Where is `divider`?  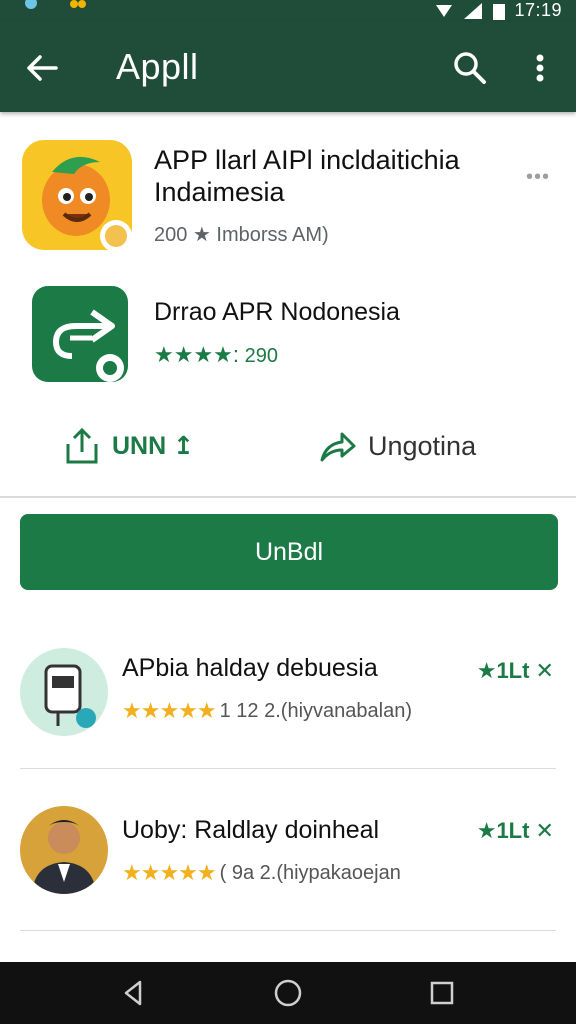 divider is located at coordinates (288, 497).